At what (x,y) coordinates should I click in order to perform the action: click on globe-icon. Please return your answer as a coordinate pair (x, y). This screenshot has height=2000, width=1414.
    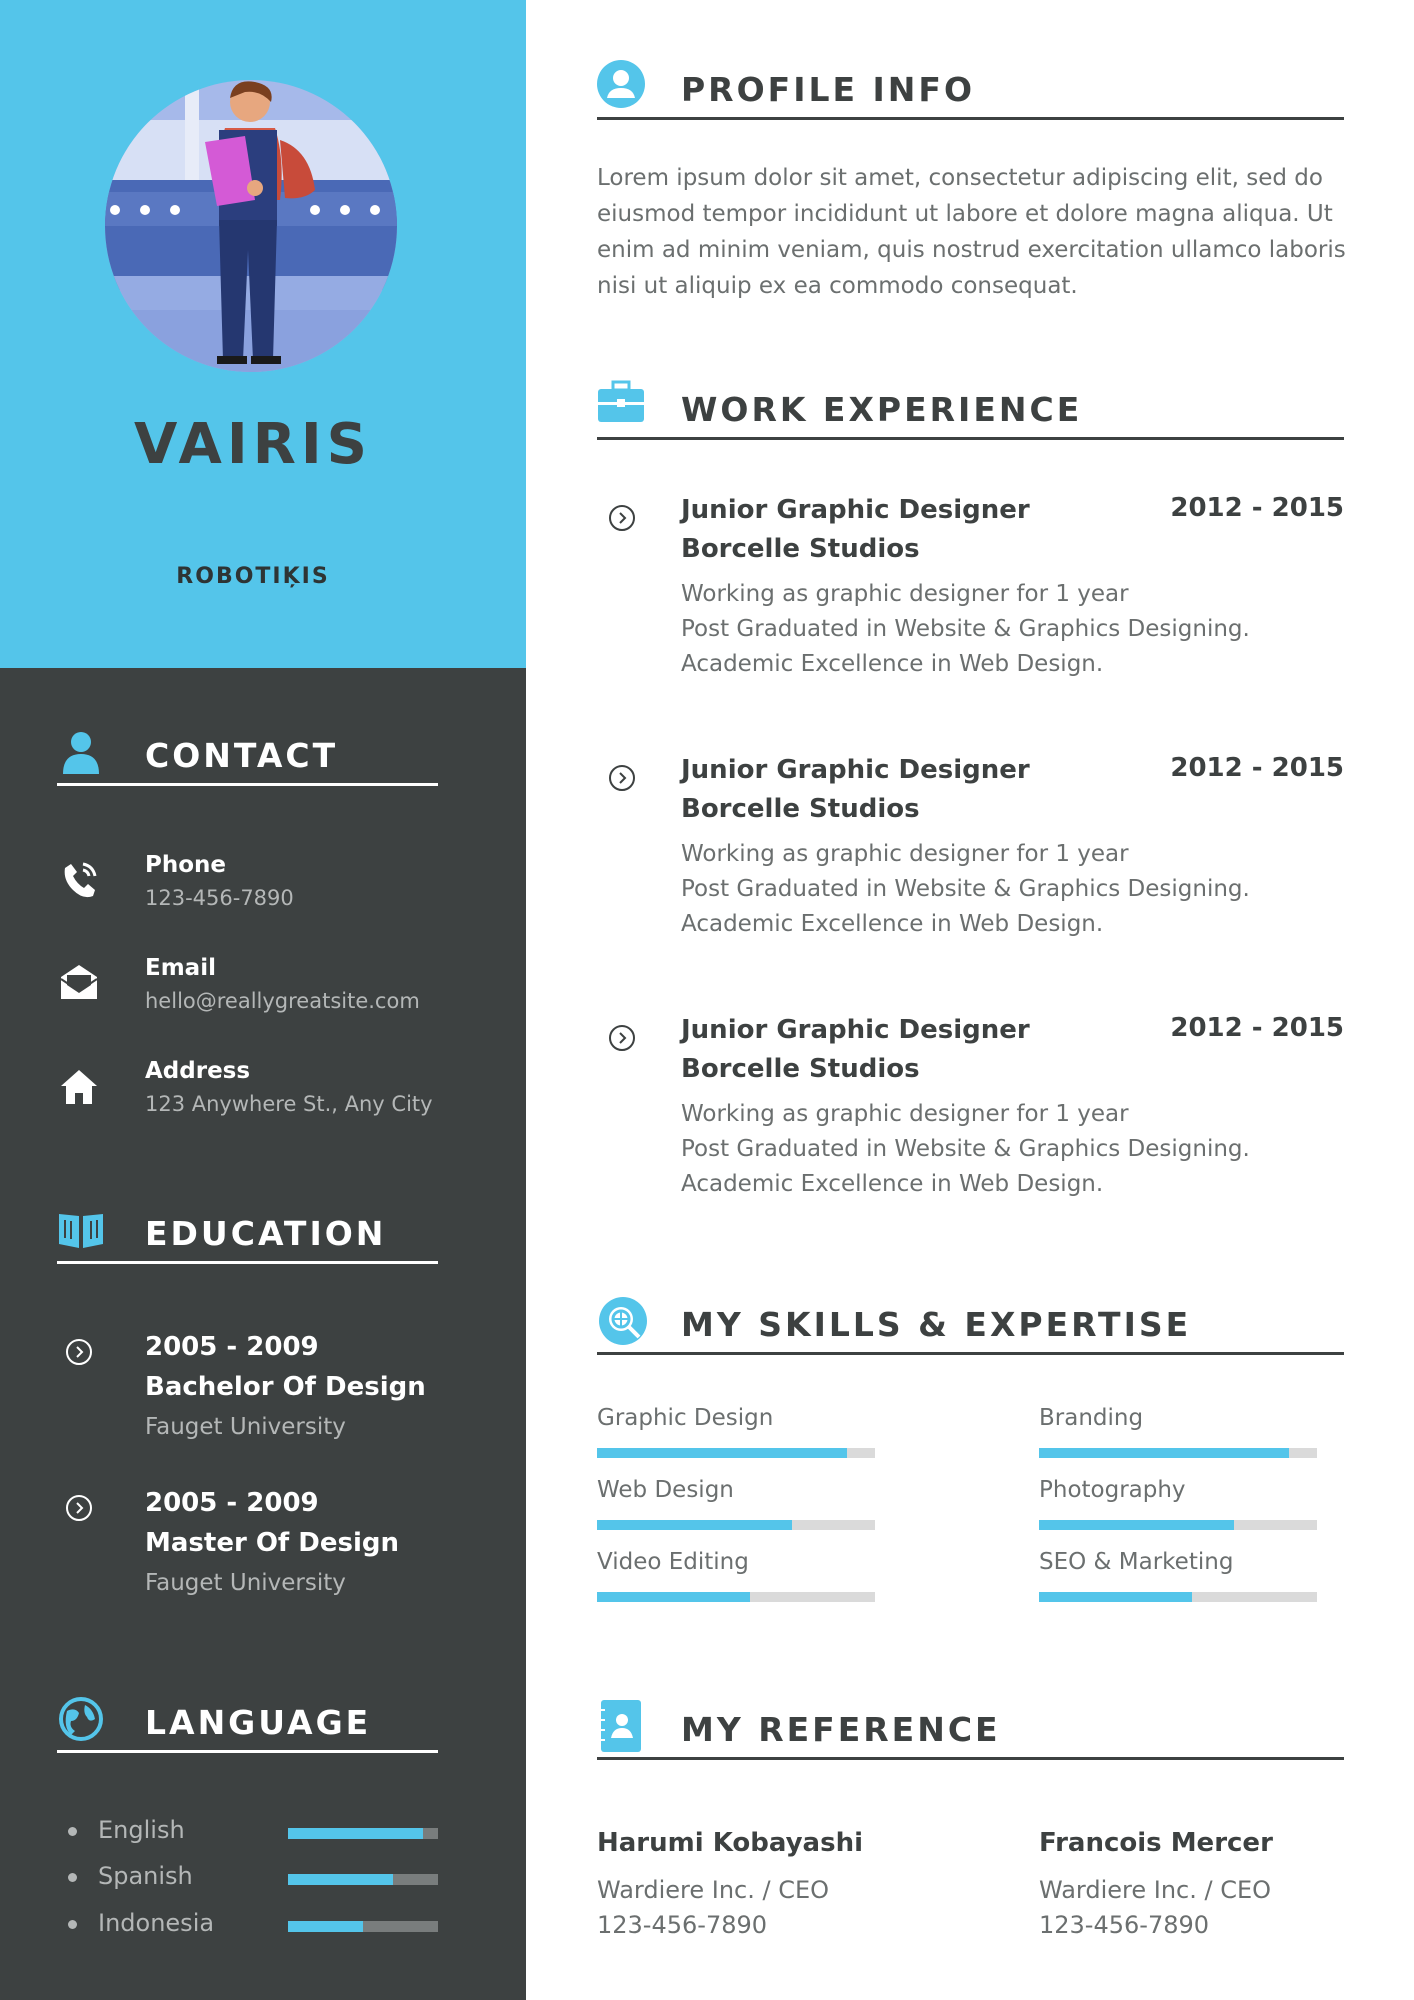
    Looking at the image, I should click on (81, 1719).